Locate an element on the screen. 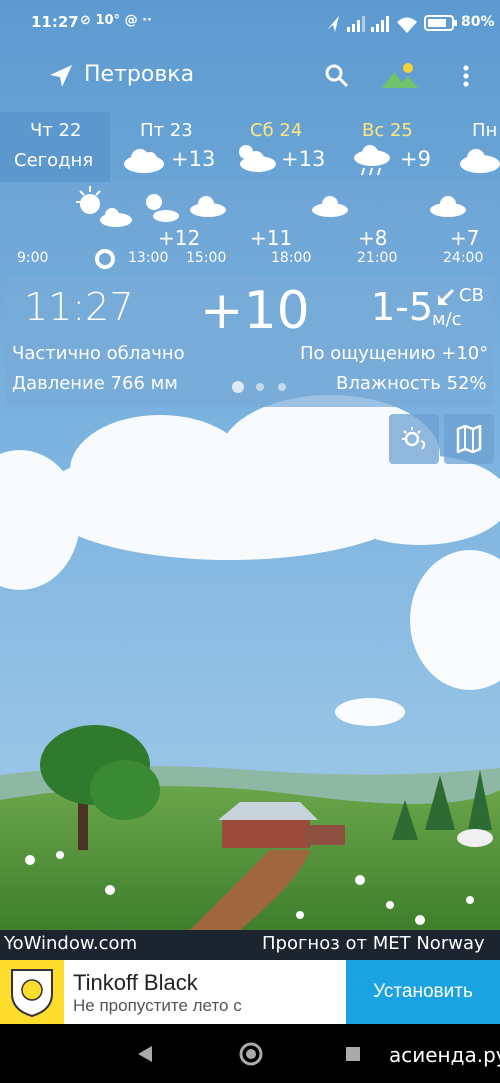 Image resolution: width=500 pixels, height=1083 pixels. day-sub: Сегодня is located at coordinates (54, 160).